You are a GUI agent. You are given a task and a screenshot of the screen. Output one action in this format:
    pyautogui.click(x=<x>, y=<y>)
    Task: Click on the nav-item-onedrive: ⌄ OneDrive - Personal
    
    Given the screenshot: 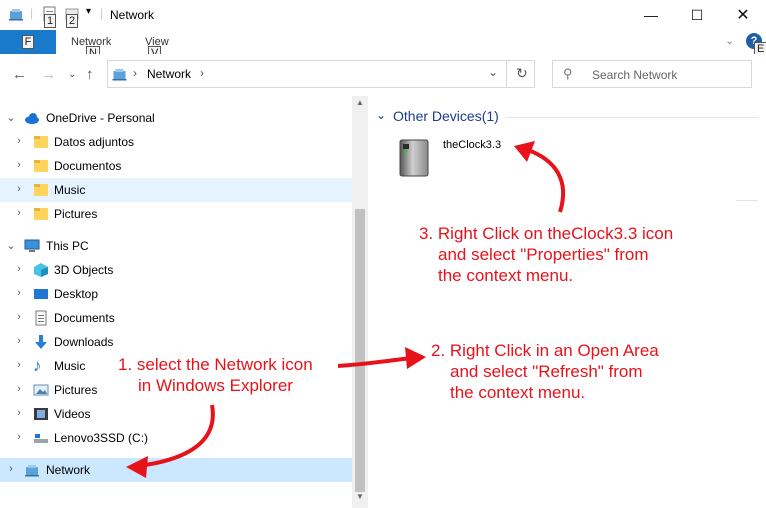 What is the action you would take?
    pyautogui.click(x=176, y=118)
    